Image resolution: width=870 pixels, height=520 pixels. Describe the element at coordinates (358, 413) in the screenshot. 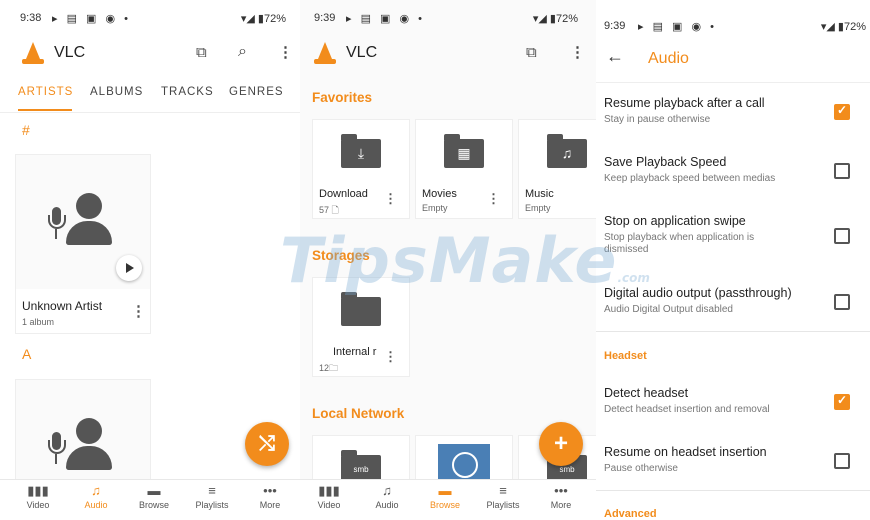

I see `local-network-header: Local Network` at that location.